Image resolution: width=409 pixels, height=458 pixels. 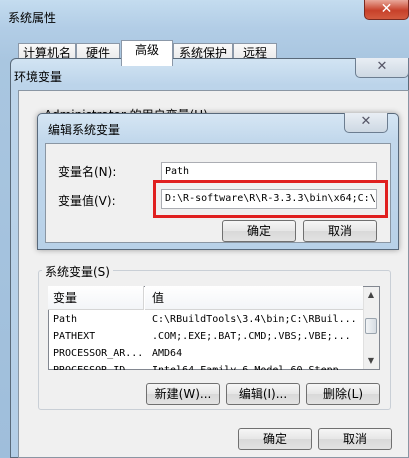 I want to click on system-properties-close-icon: ✕, so click(x=386, y=10).